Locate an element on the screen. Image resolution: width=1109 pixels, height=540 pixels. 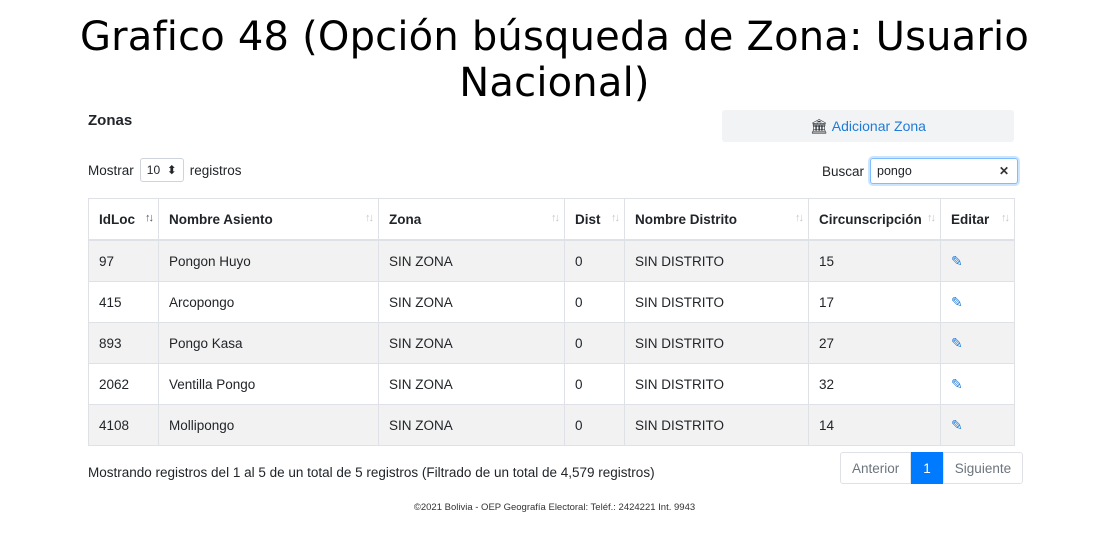
clear-icon: ✕ is located at coordinates (1004, 171).